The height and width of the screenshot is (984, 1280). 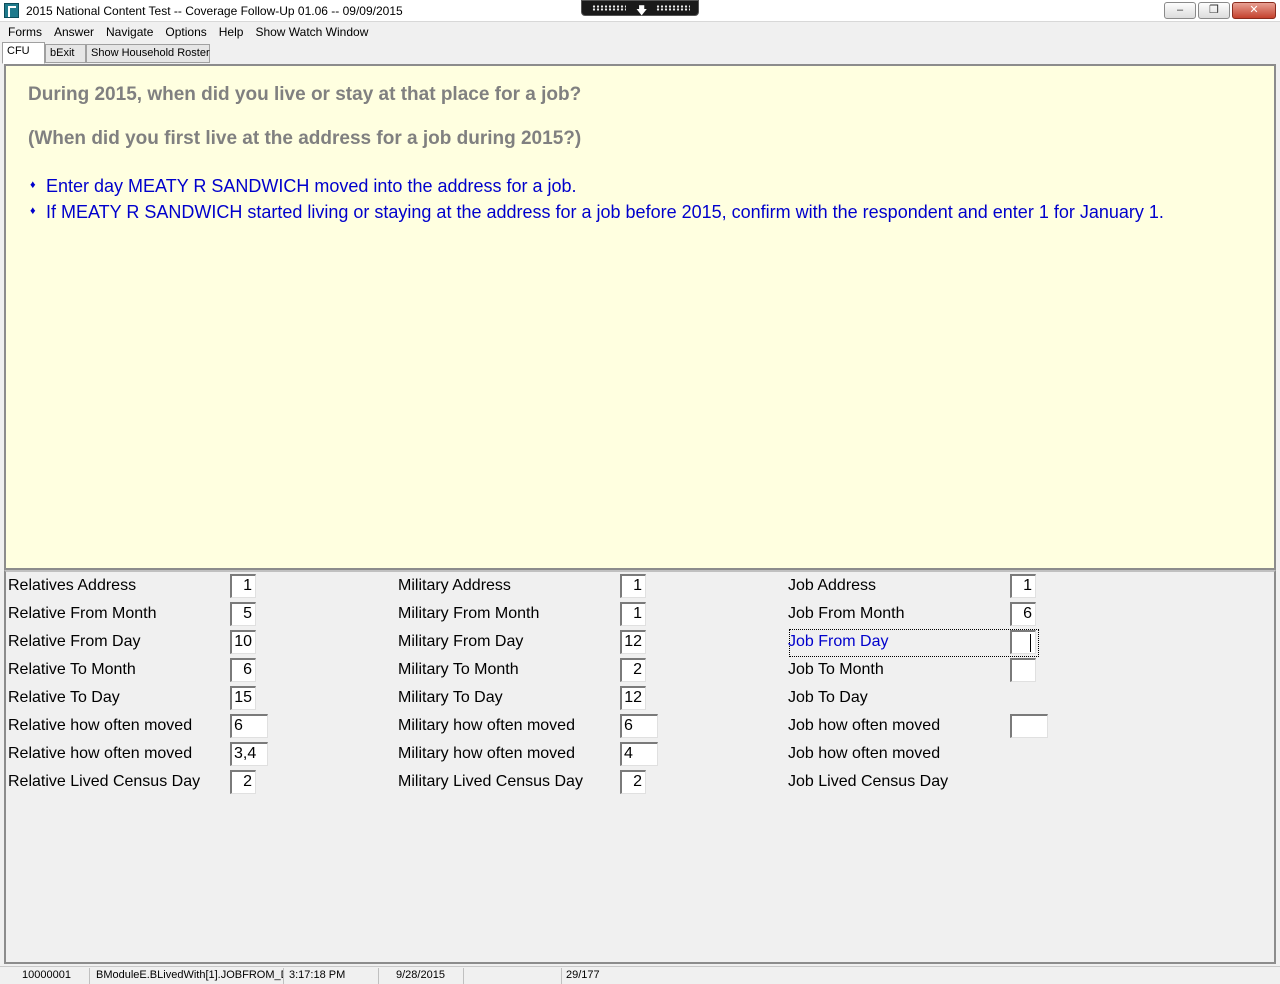 I want to click on military-lived-census-day-field: 2, so click(x=633, y=782).